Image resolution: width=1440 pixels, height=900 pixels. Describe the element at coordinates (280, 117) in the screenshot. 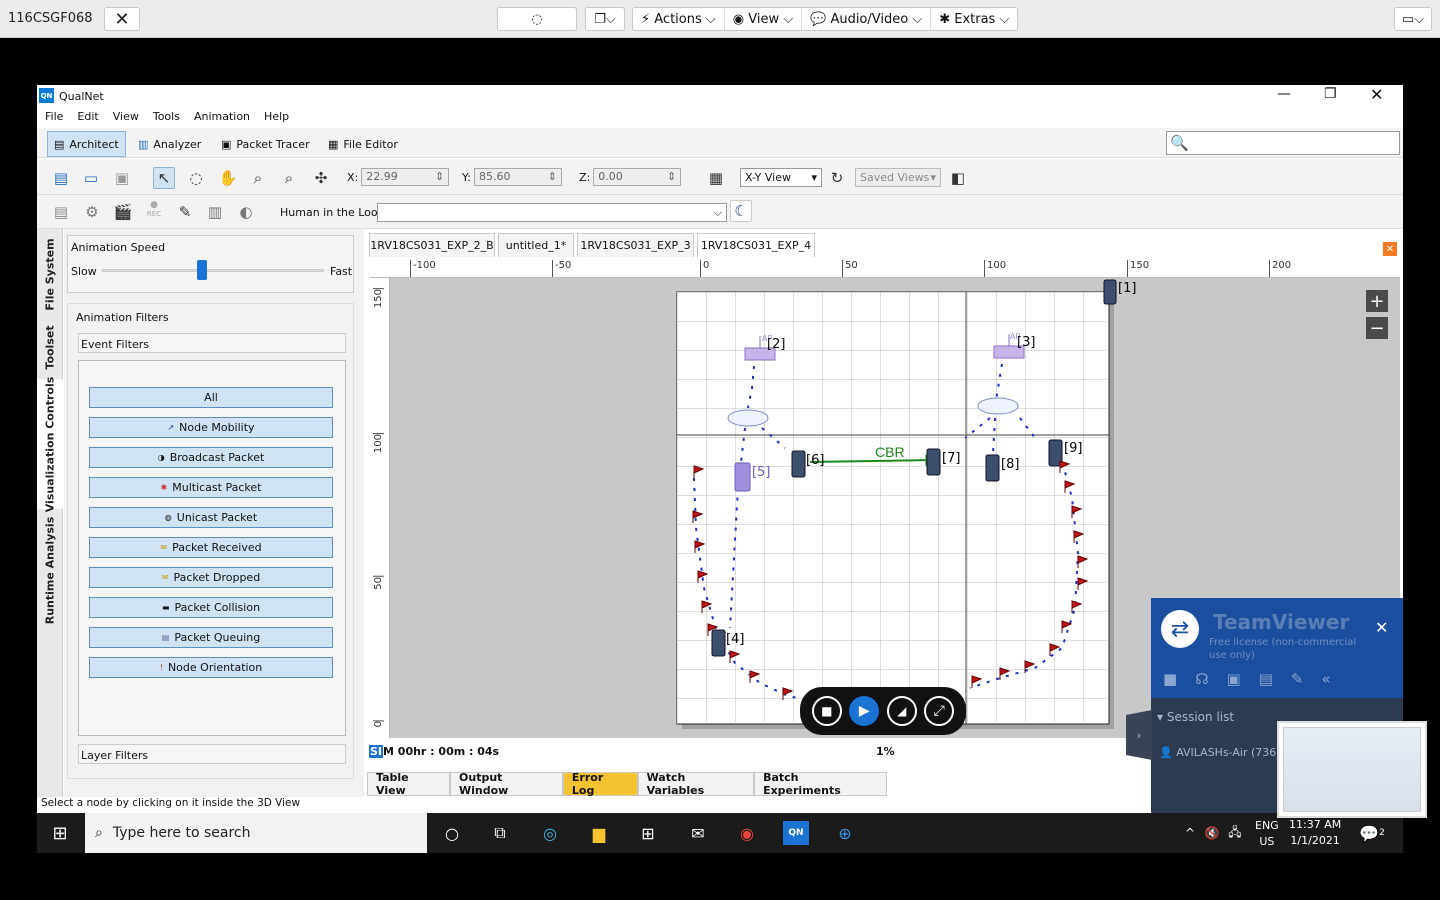

I see `menu-help: Help` at that location.